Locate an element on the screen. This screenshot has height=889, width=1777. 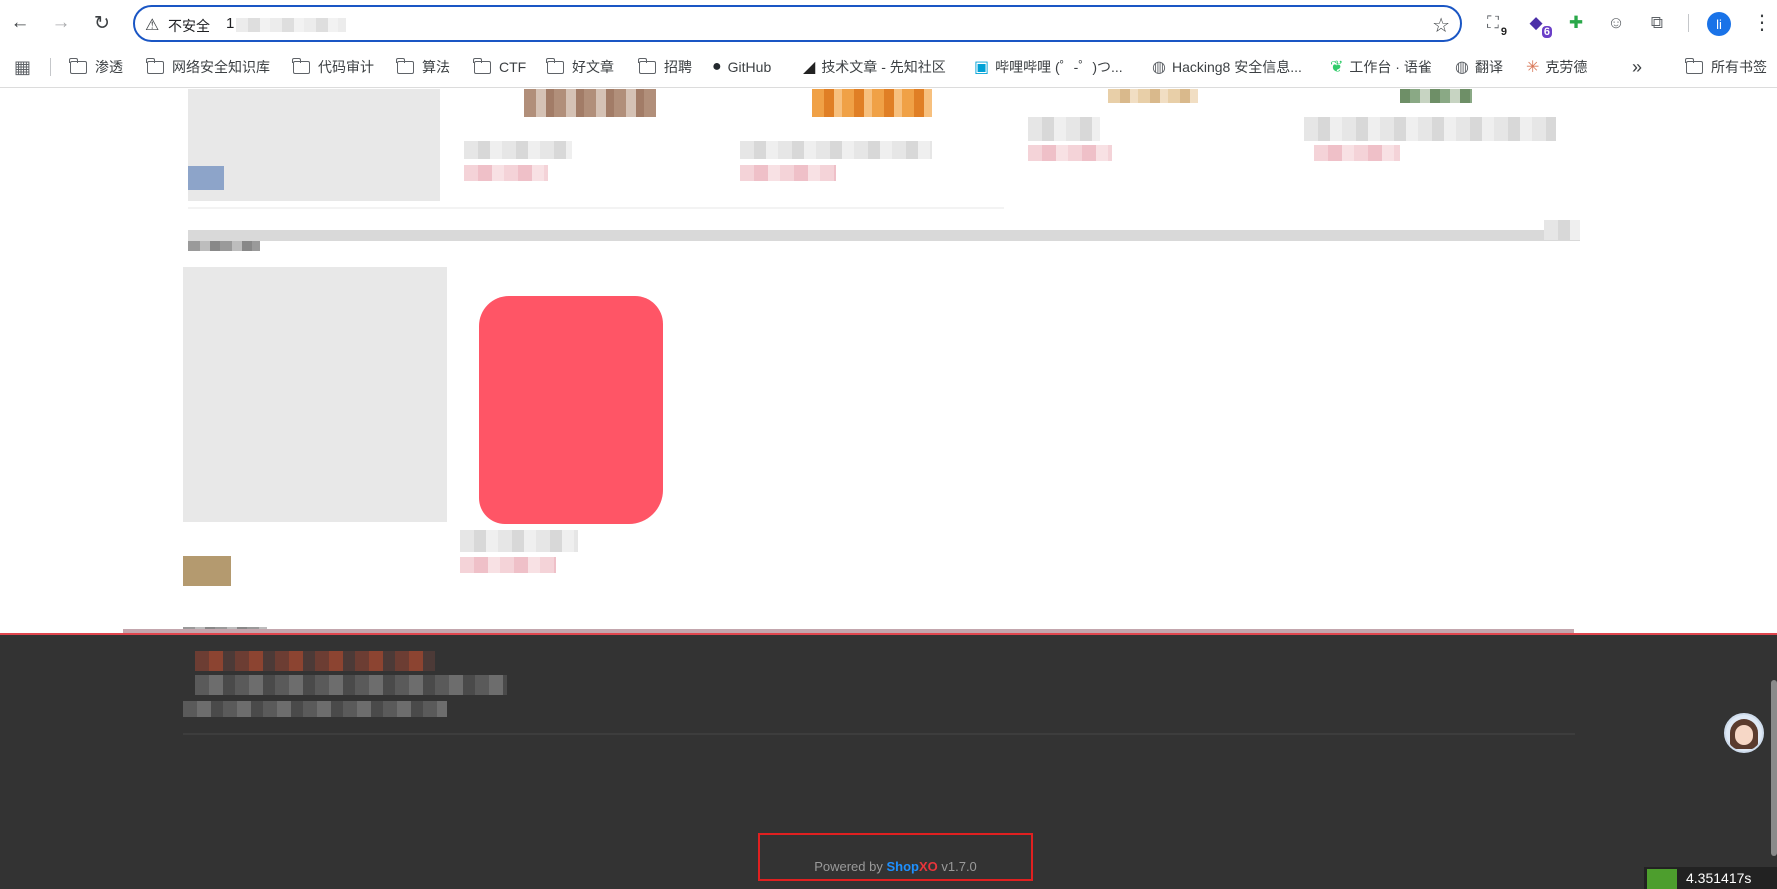
puzzle-extensions-icon: ⧉ is located at coordinates (1657, 23).